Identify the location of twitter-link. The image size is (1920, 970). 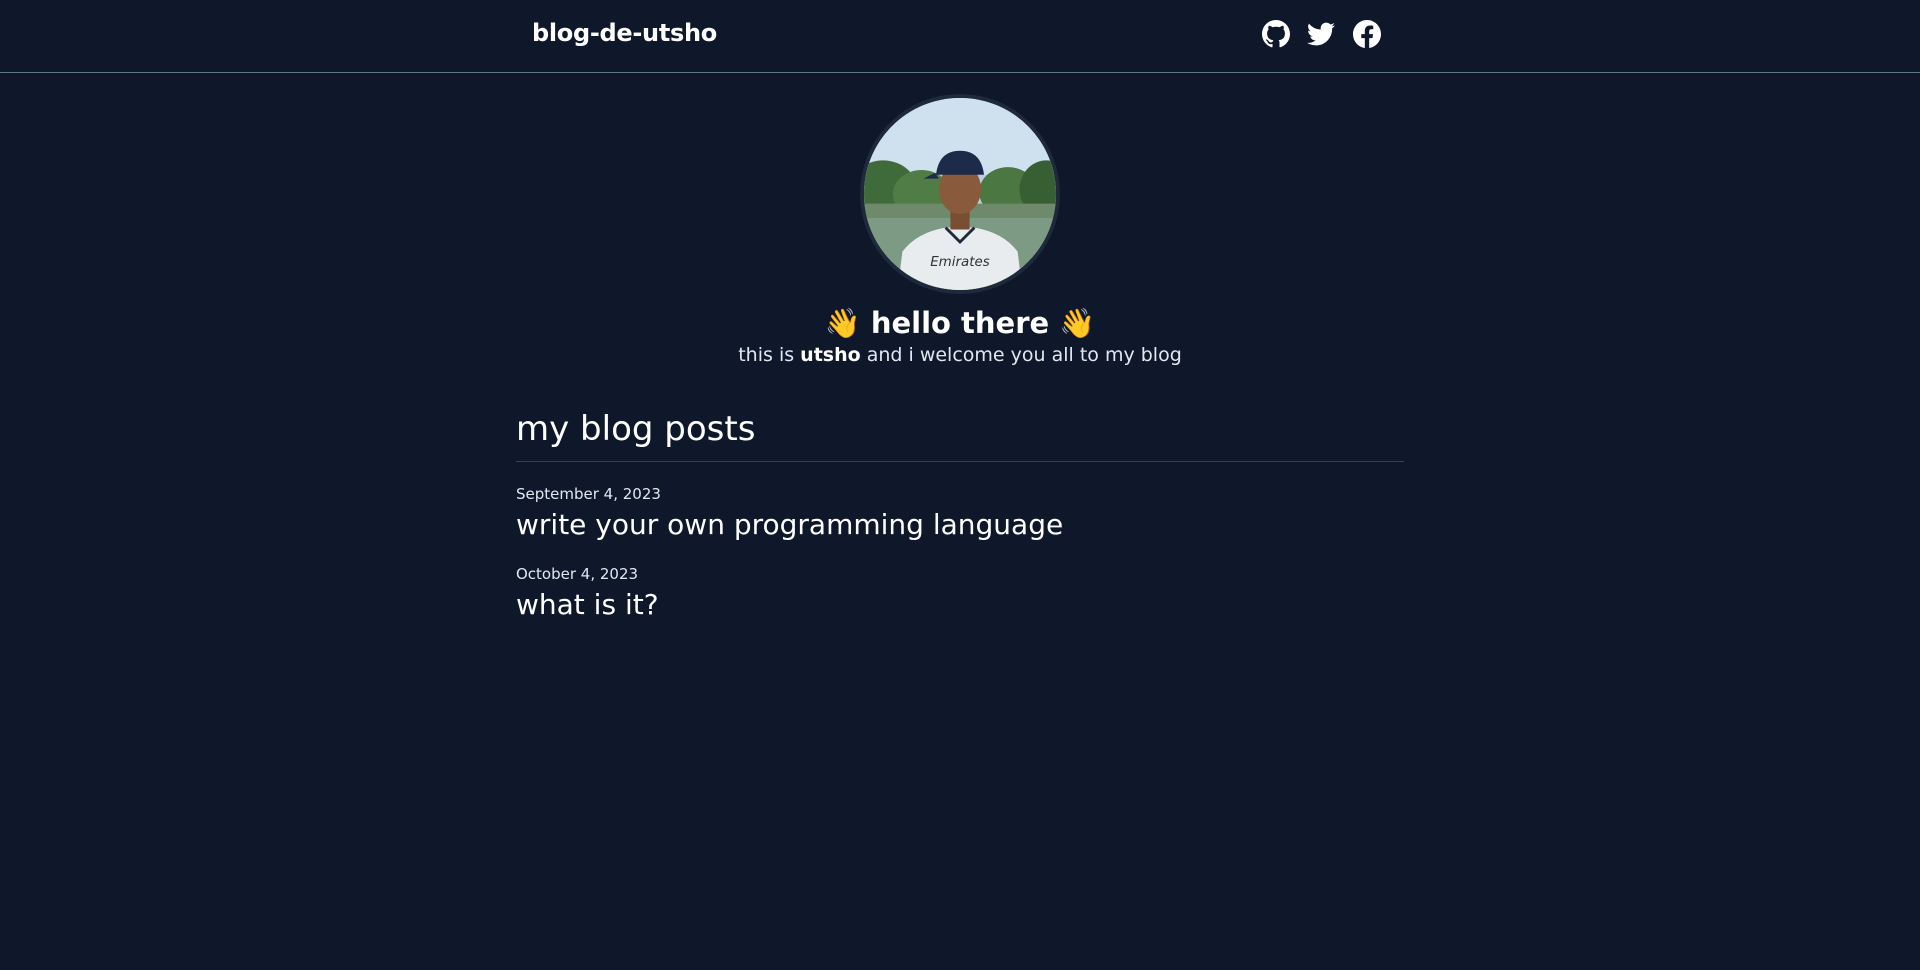
(1321, 34).